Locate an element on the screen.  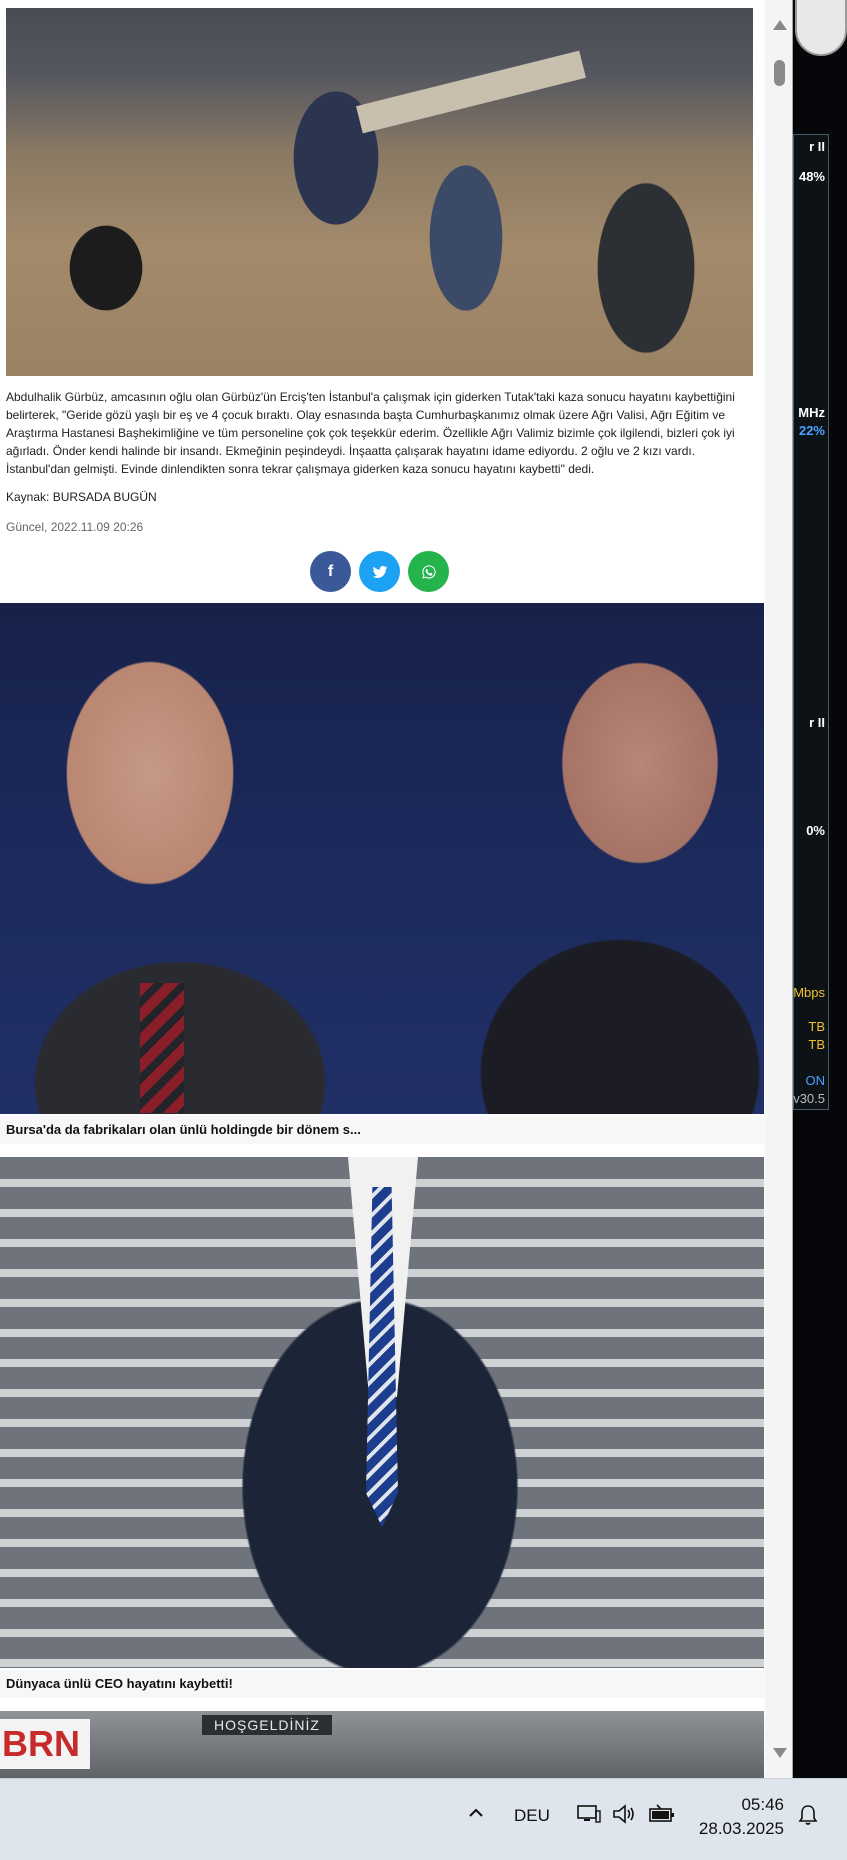
whatsapp-icon is located at coordinates (428, 571).